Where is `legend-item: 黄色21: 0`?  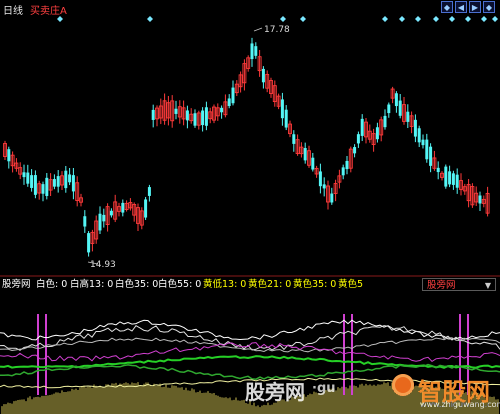 legend-item: 黄色21: 0 is located at coordinates (270, 284).